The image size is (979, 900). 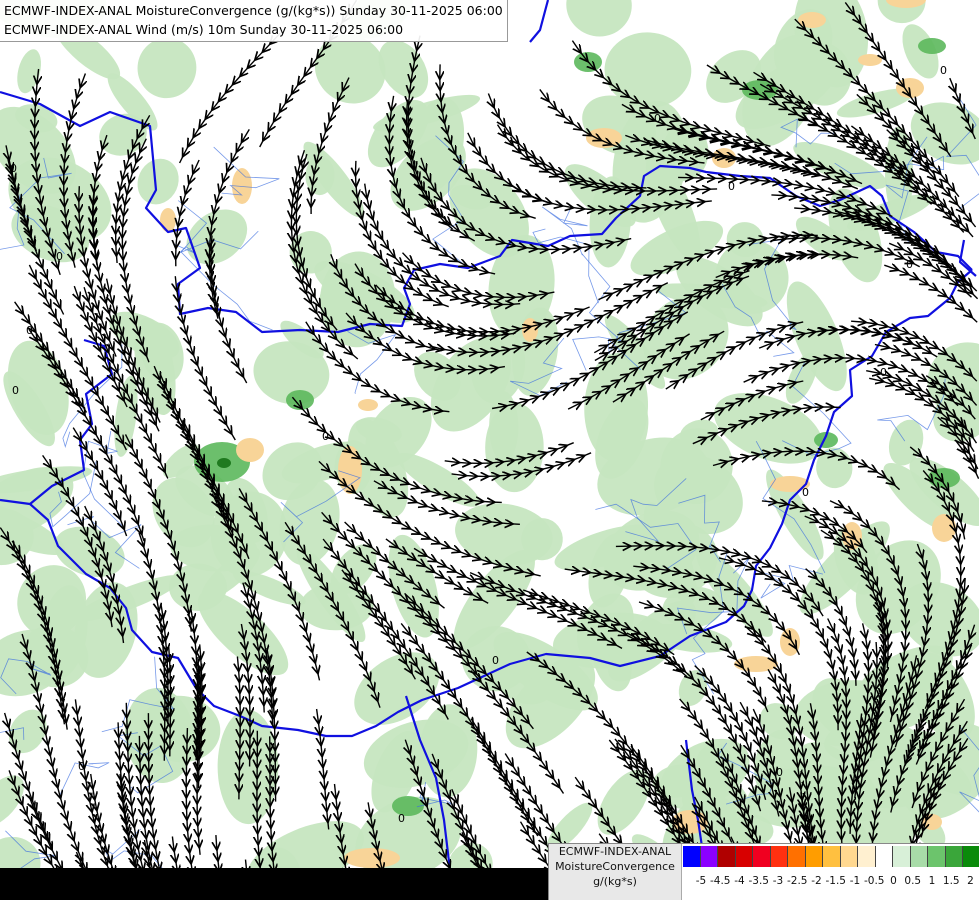 I want to click on no-data-band, so click(x=274, y=884).